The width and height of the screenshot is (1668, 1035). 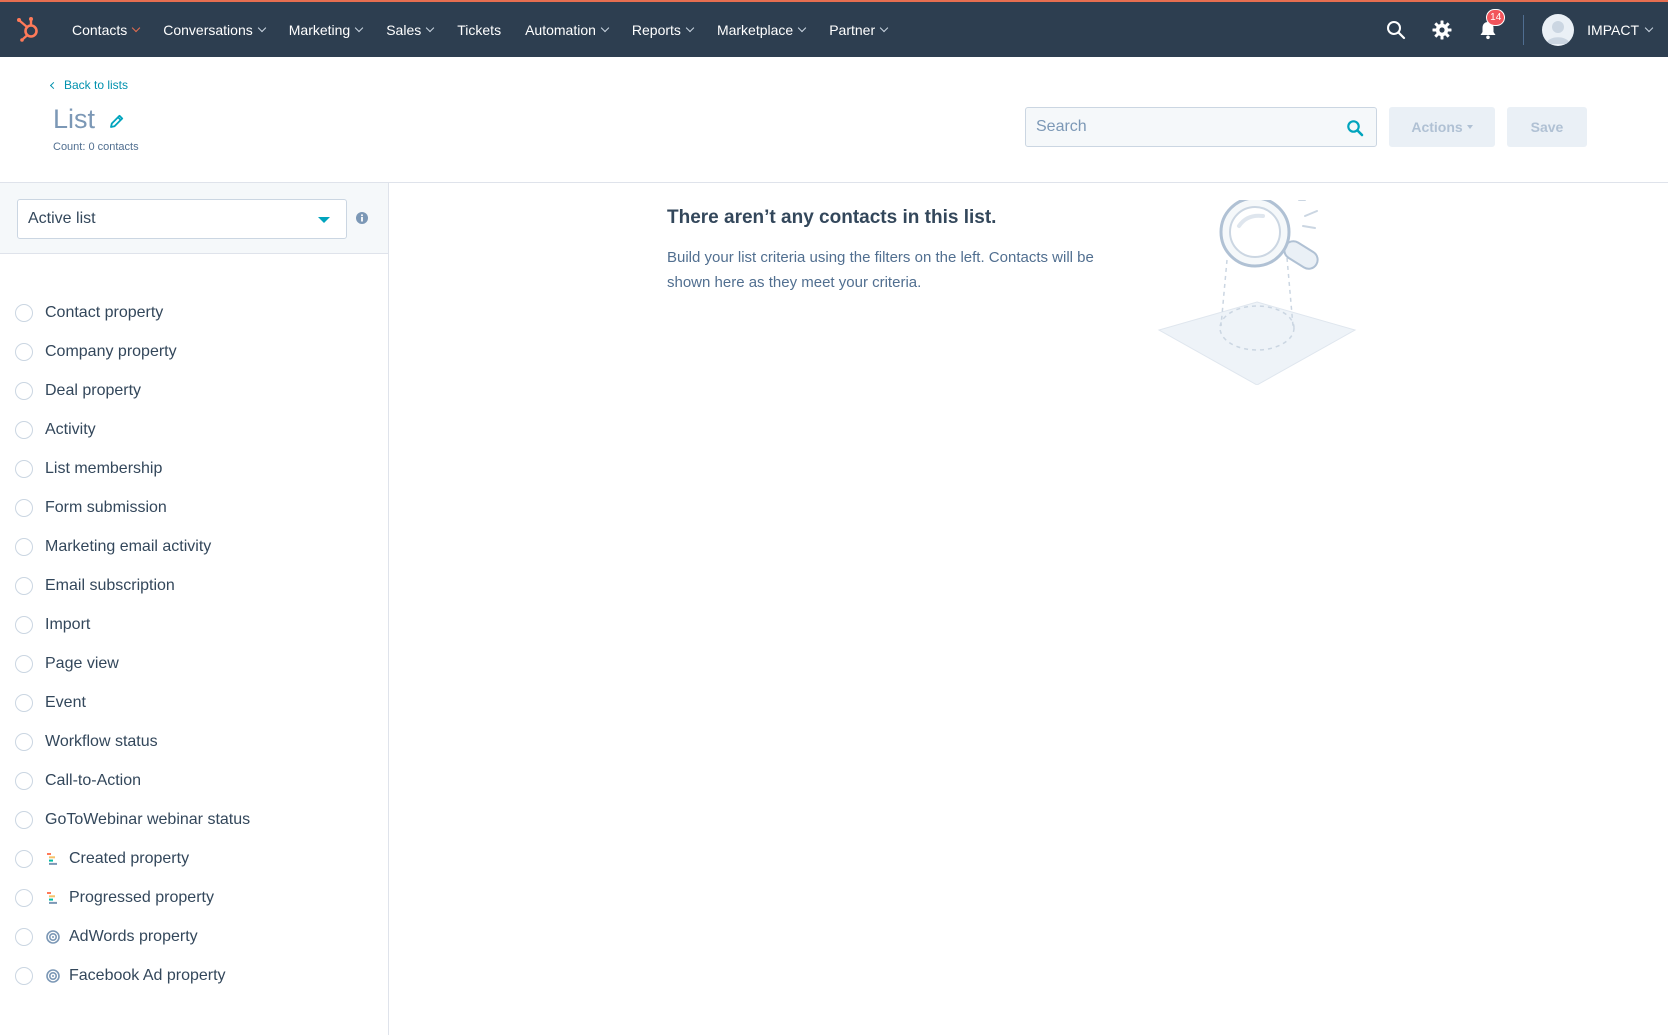 What do you see at coordinates (832, 217) in the screenshot?
I see `empty-state-title: There aren’t any contacts in this list.` at bounding box center [832, 217].